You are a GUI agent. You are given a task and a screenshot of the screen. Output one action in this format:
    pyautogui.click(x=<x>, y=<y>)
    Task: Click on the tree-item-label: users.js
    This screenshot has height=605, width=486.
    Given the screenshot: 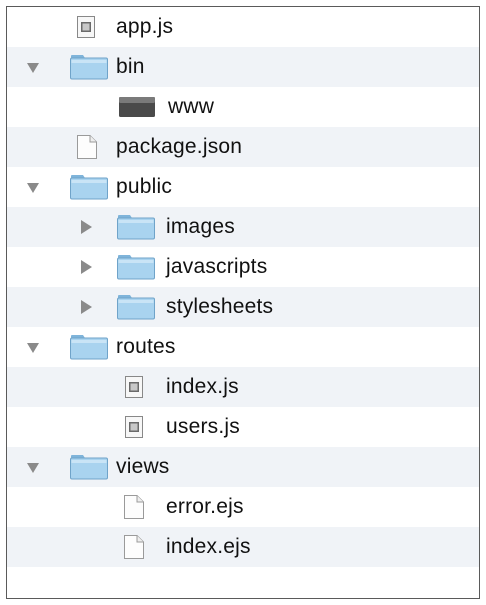 What is the action you would take?
    pyautogui.click(x=203, y=426)
    